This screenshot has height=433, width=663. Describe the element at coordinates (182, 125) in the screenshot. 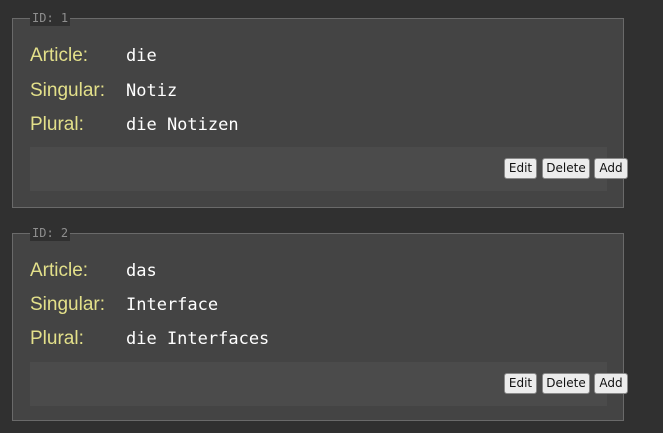

I see `plural-value: die Notizen` at that location.